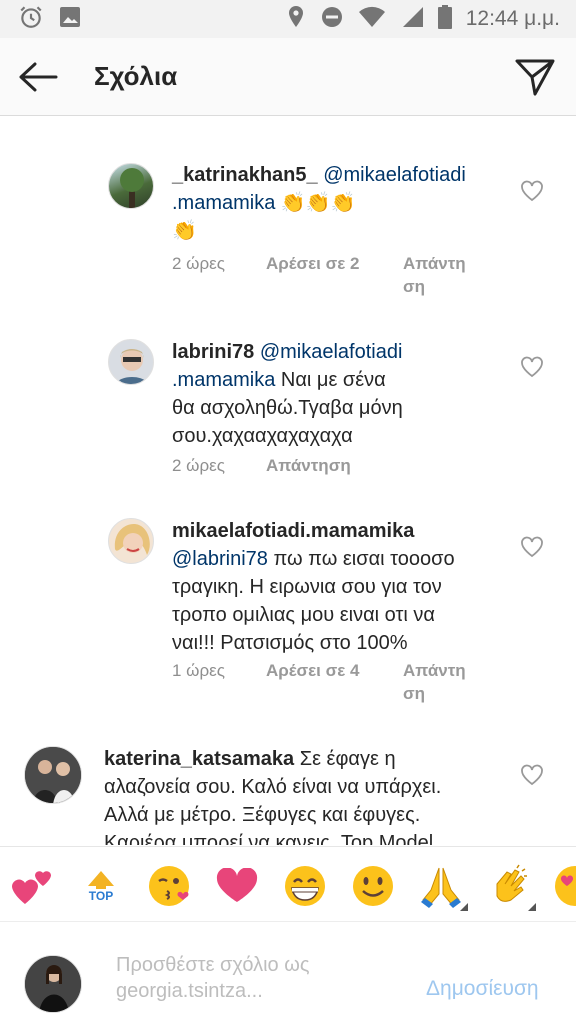 The width and height of the screenshot is (576, 1024). What do you see at coordinates (511, 883) in the screenshot?
I see `clapping-hands-icon` at bounding box center [511, 883].